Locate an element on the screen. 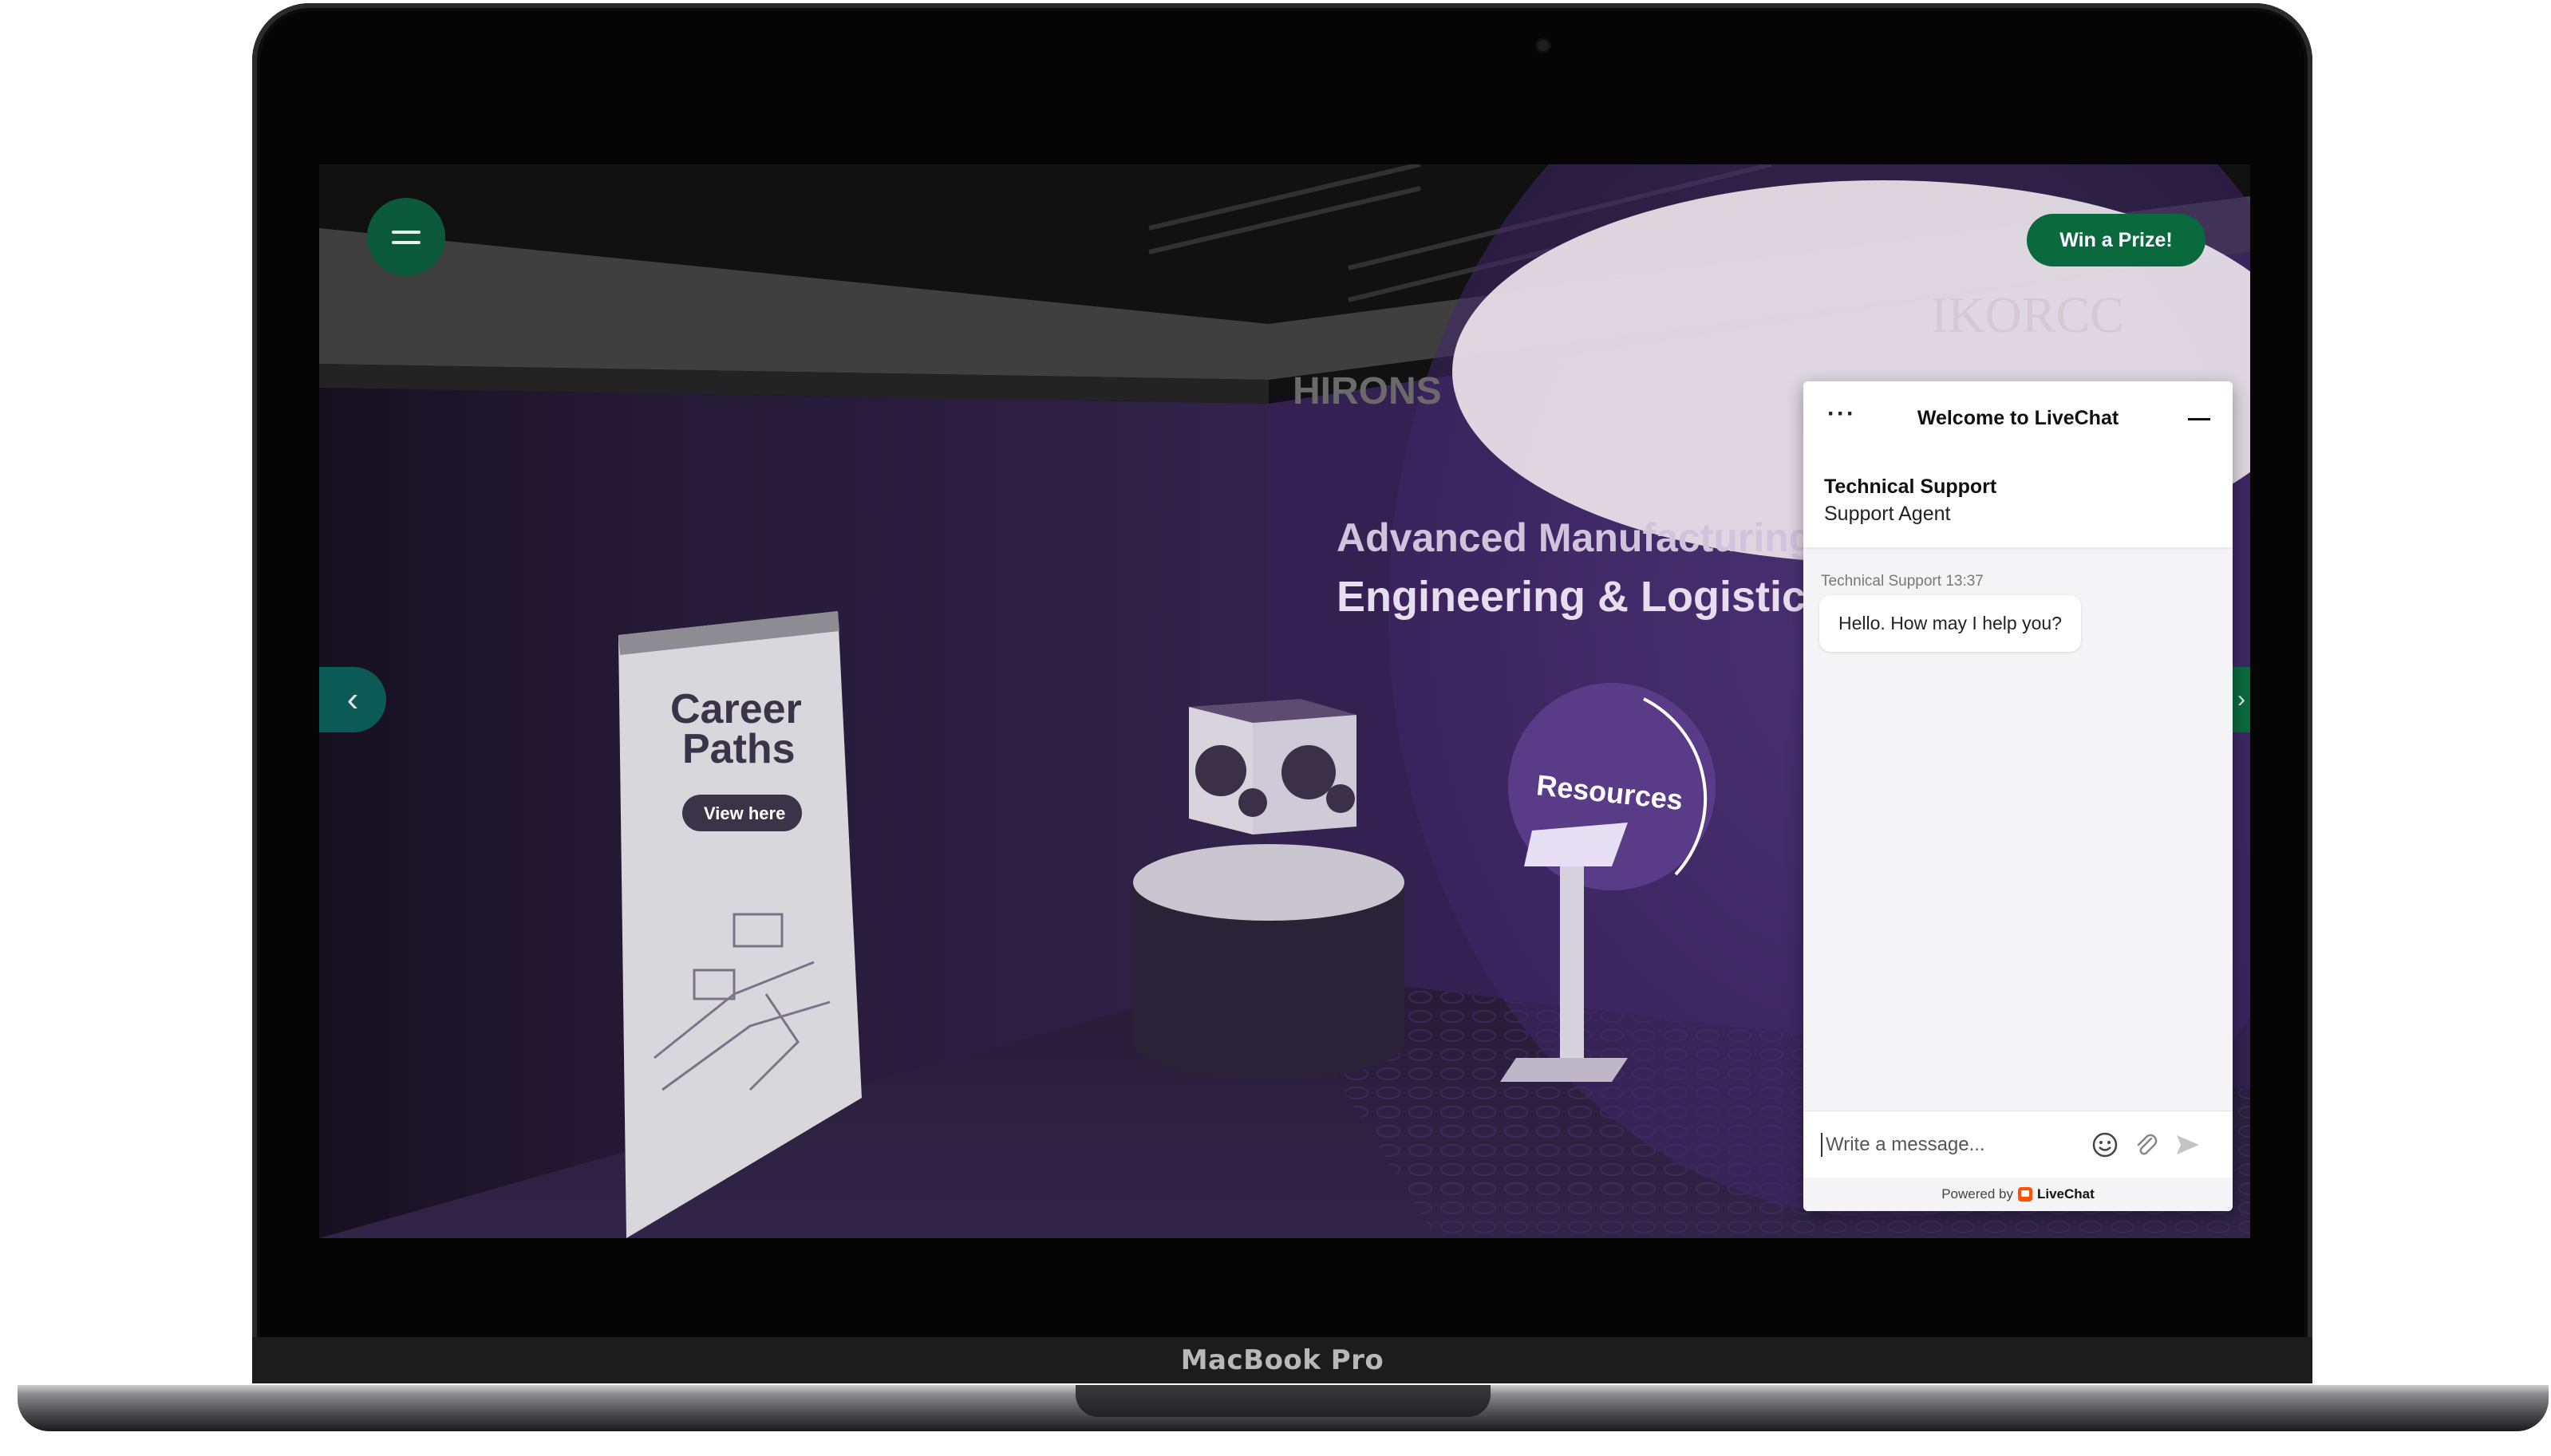  win-prize-button: Win a Prize! is located at coordinates (2116, 240).